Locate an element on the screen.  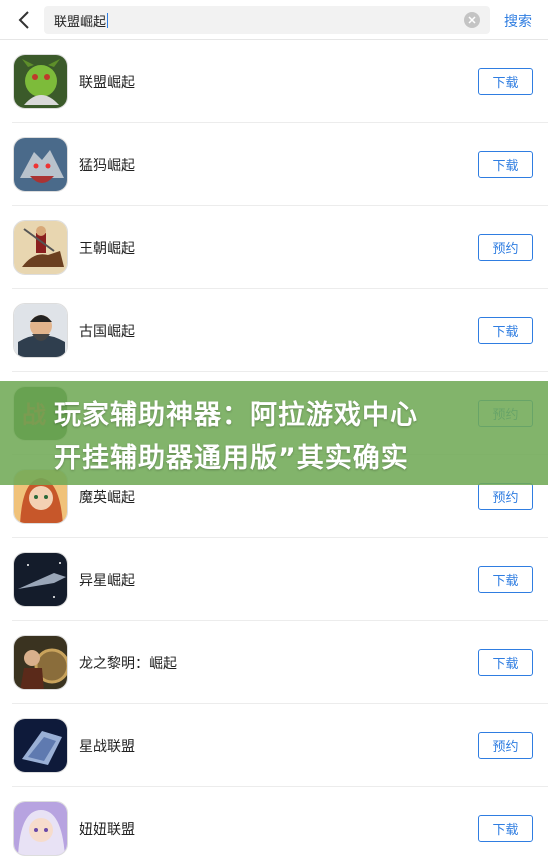
chevron-left-icon is located at coordinates (23, 20).